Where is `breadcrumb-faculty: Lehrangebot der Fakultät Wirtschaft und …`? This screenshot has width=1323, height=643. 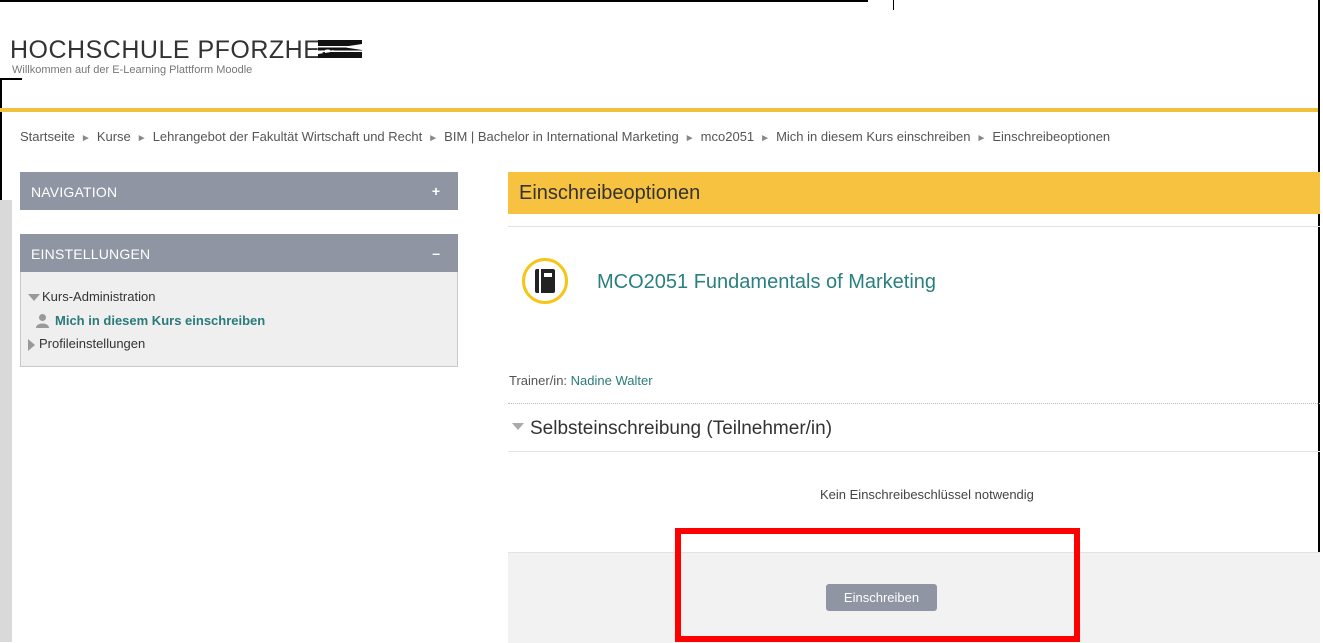 breadcrumb-faculty: Lehrangebot der Fakultät Wirtschaft und … is located at coordinates (288, 136).